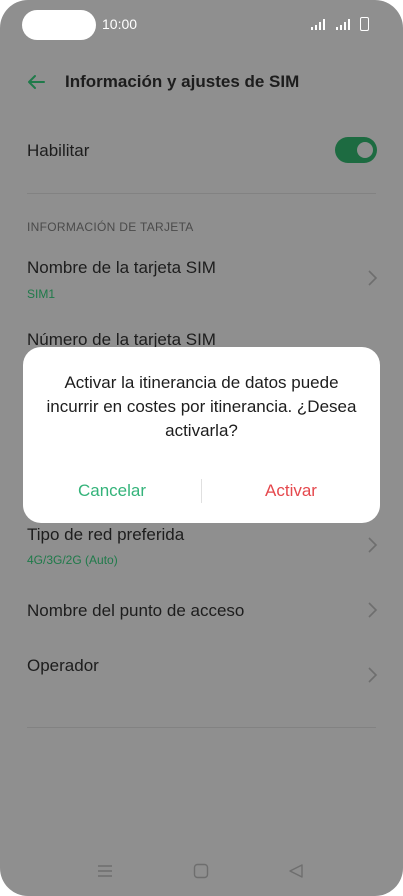  I want to click on sim-name-label: Nombre de la tarjeta SIM, so click(121, 267).